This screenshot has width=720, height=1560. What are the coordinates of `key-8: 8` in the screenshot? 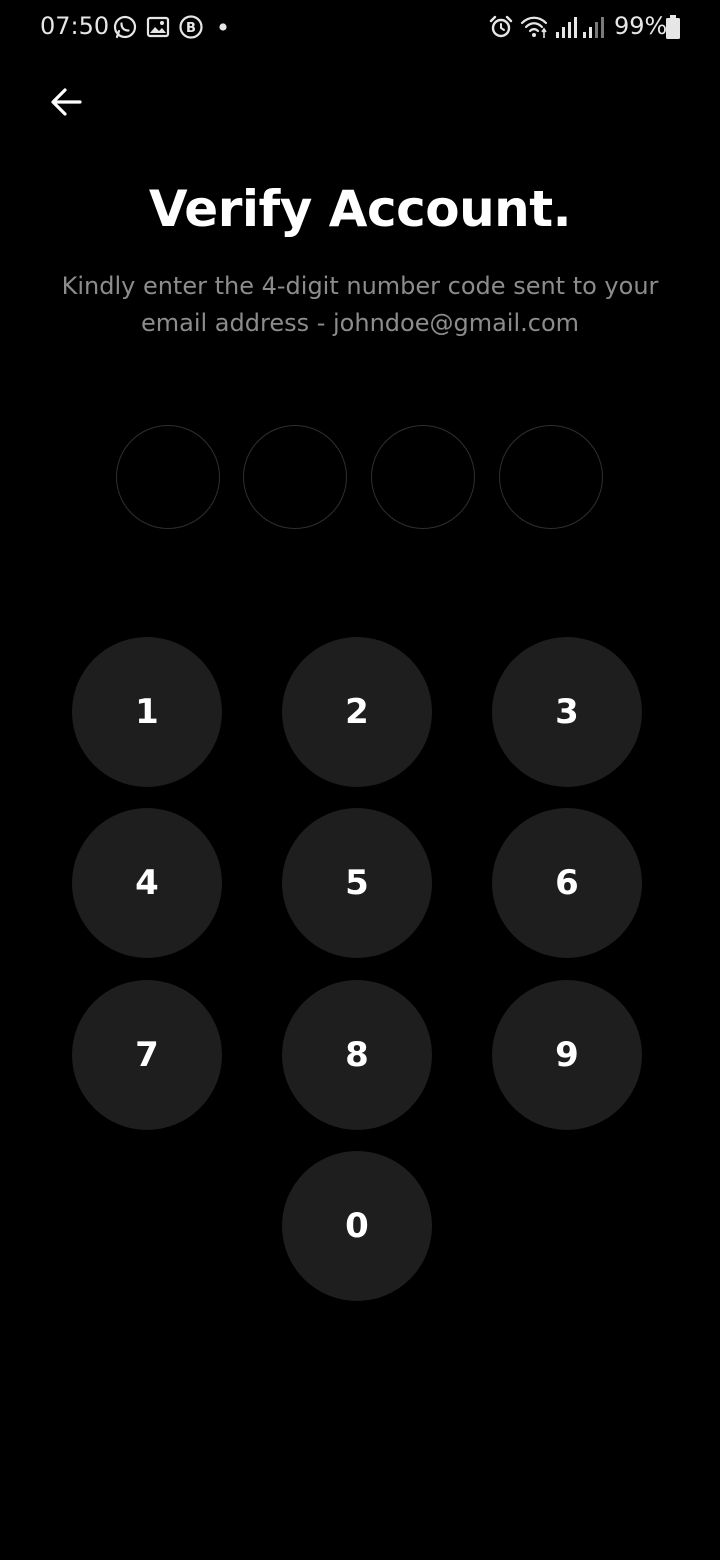 It's located at (357, 1055).